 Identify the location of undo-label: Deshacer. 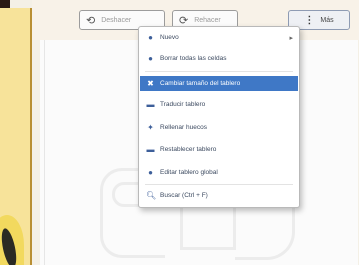
(116, 20).